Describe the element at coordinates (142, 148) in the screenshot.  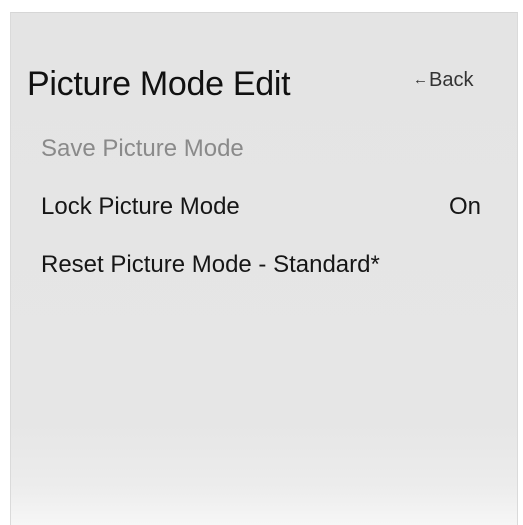
I see `menu-item-label: Save Picture Mode` at that location.